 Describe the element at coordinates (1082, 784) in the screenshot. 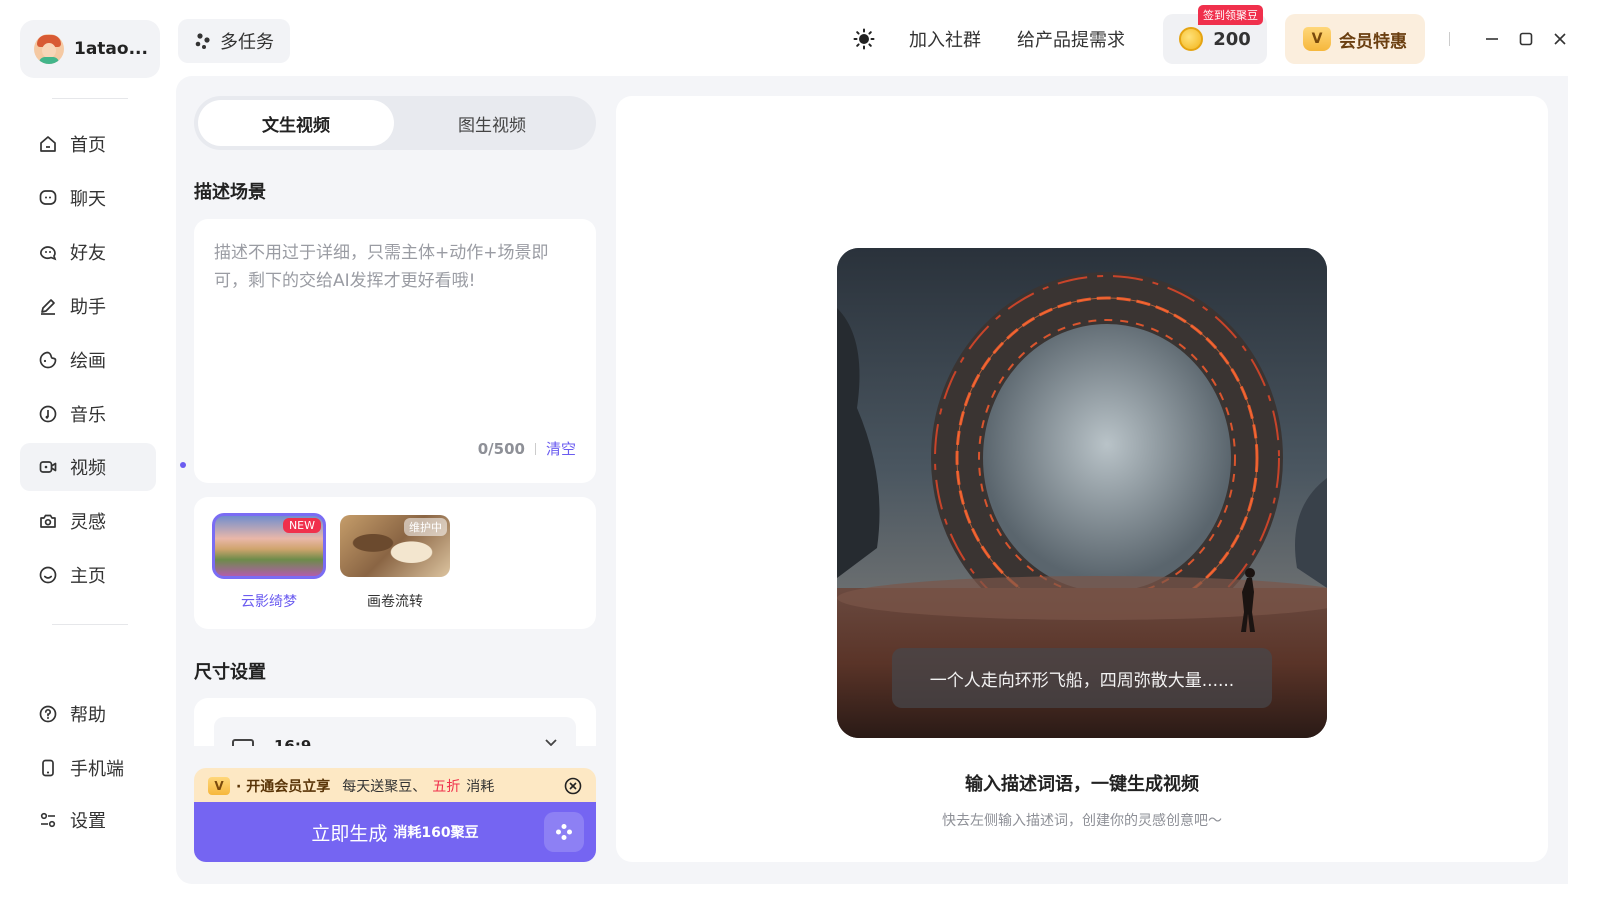

I see `empty-state-title: 输入描述词语，一键生成视频` at that location.